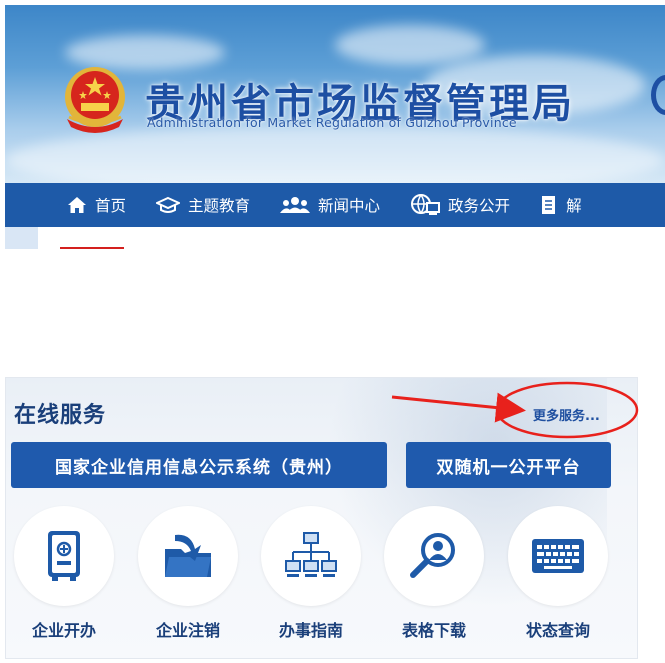  I want to click on nav-item-home: 首页, so click(96, 205).